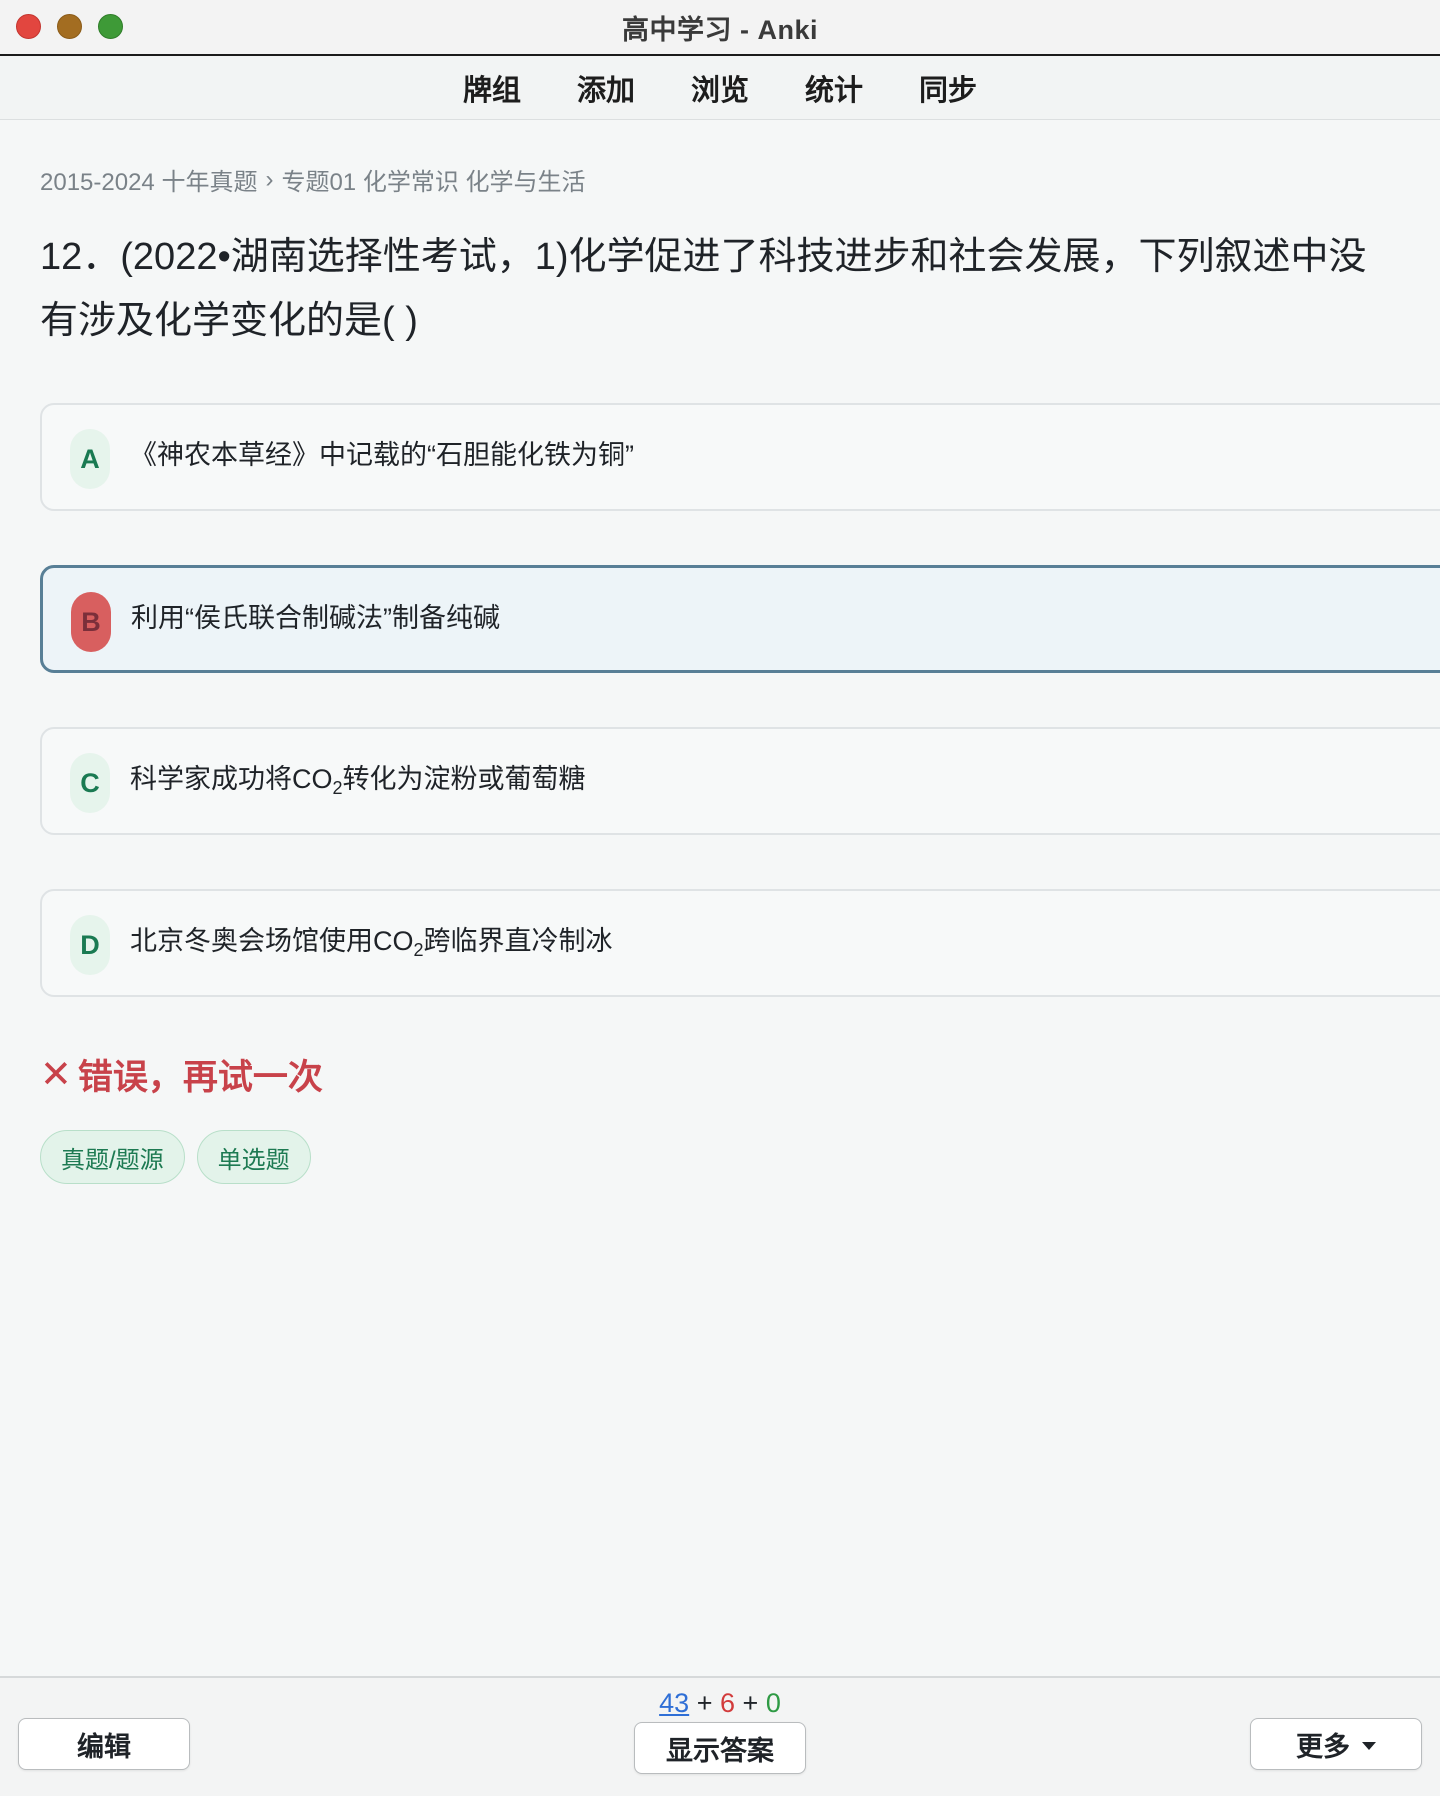 This screenshot has width=1440, height=1796. I want to click on title-bar: 高中学习 - Anki, so click(720, 28).